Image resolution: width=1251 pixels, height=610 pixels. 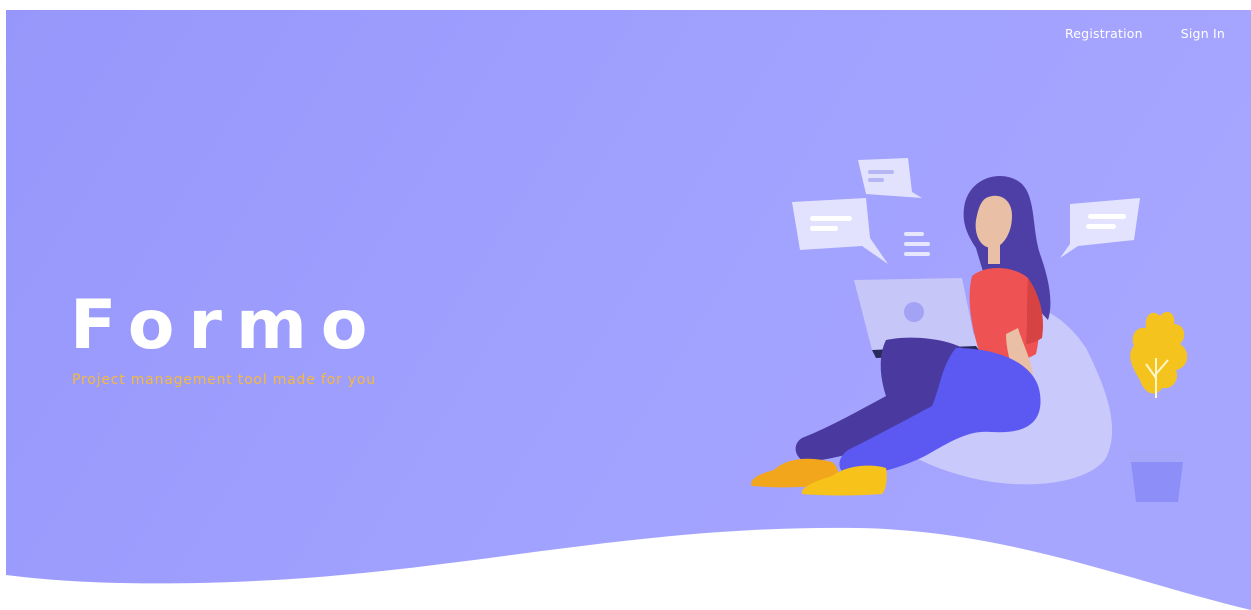 I want to click on sign-in-link: Sign In, so click(x=1203, y=33).